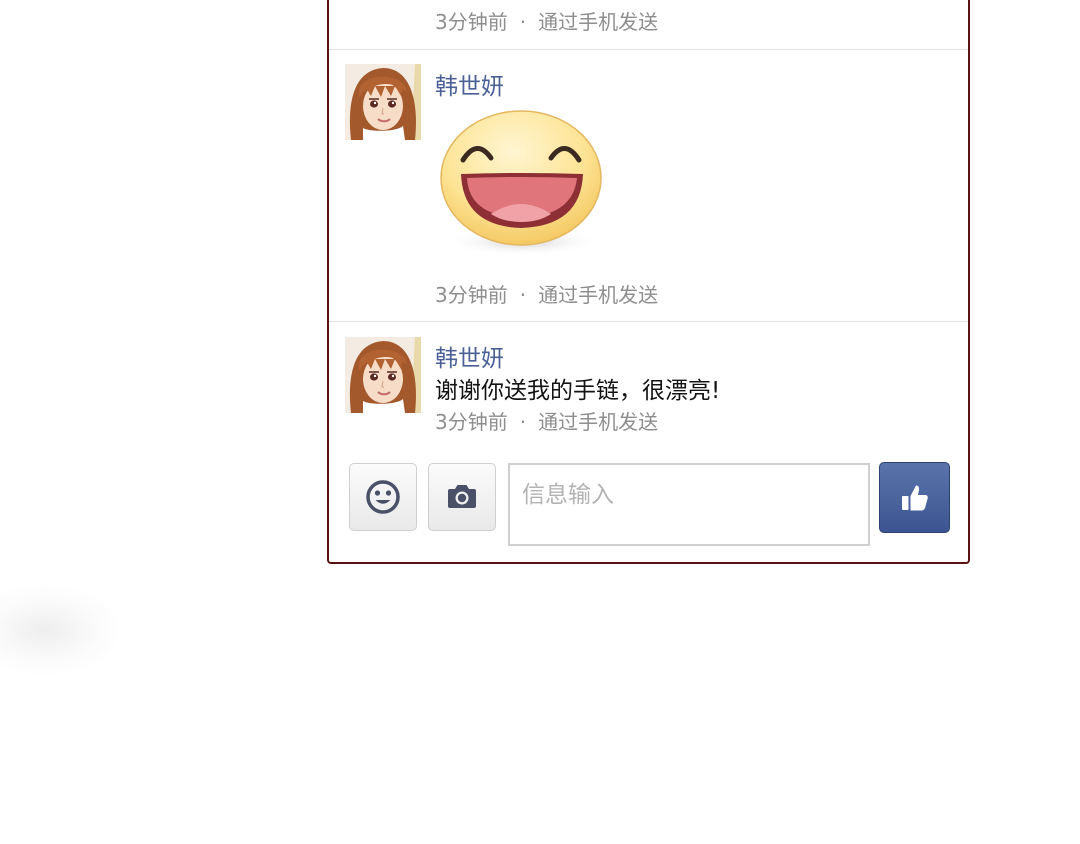 The height and width of the screenshot is (844, 1080). I want to click on message-text: 谢谢你送我的手链，很漂亮!, so click(578, 391).